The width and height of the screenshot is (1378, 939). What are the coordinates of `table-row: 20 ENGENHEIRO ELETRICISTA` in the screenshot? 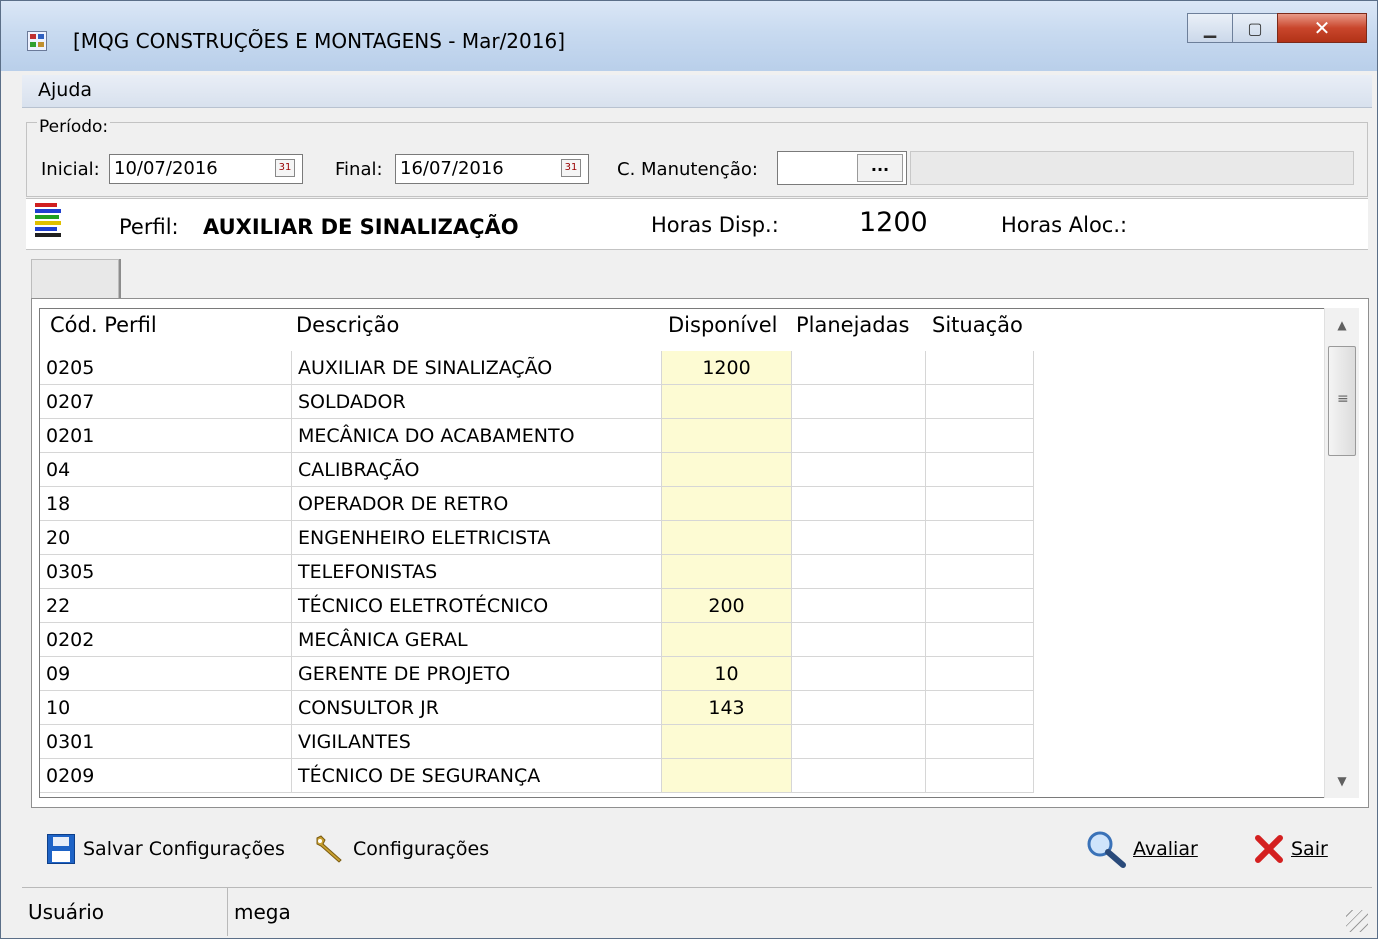 It's located at (537, 538).